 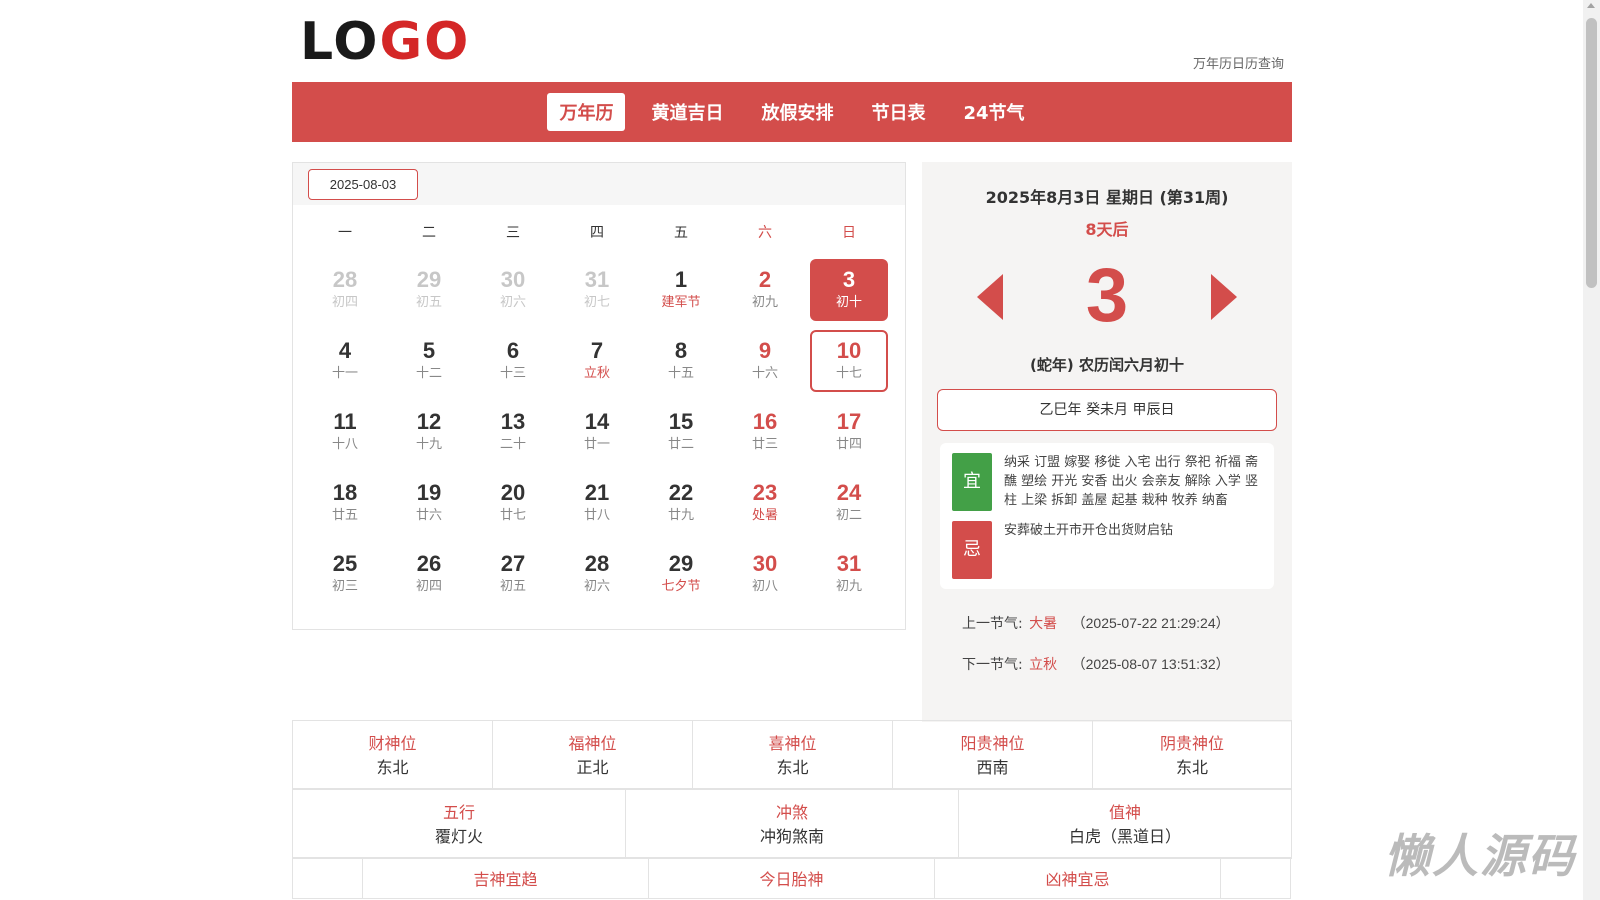 I want to click on lunar-day: 廿四, so click(x=848, y=444).